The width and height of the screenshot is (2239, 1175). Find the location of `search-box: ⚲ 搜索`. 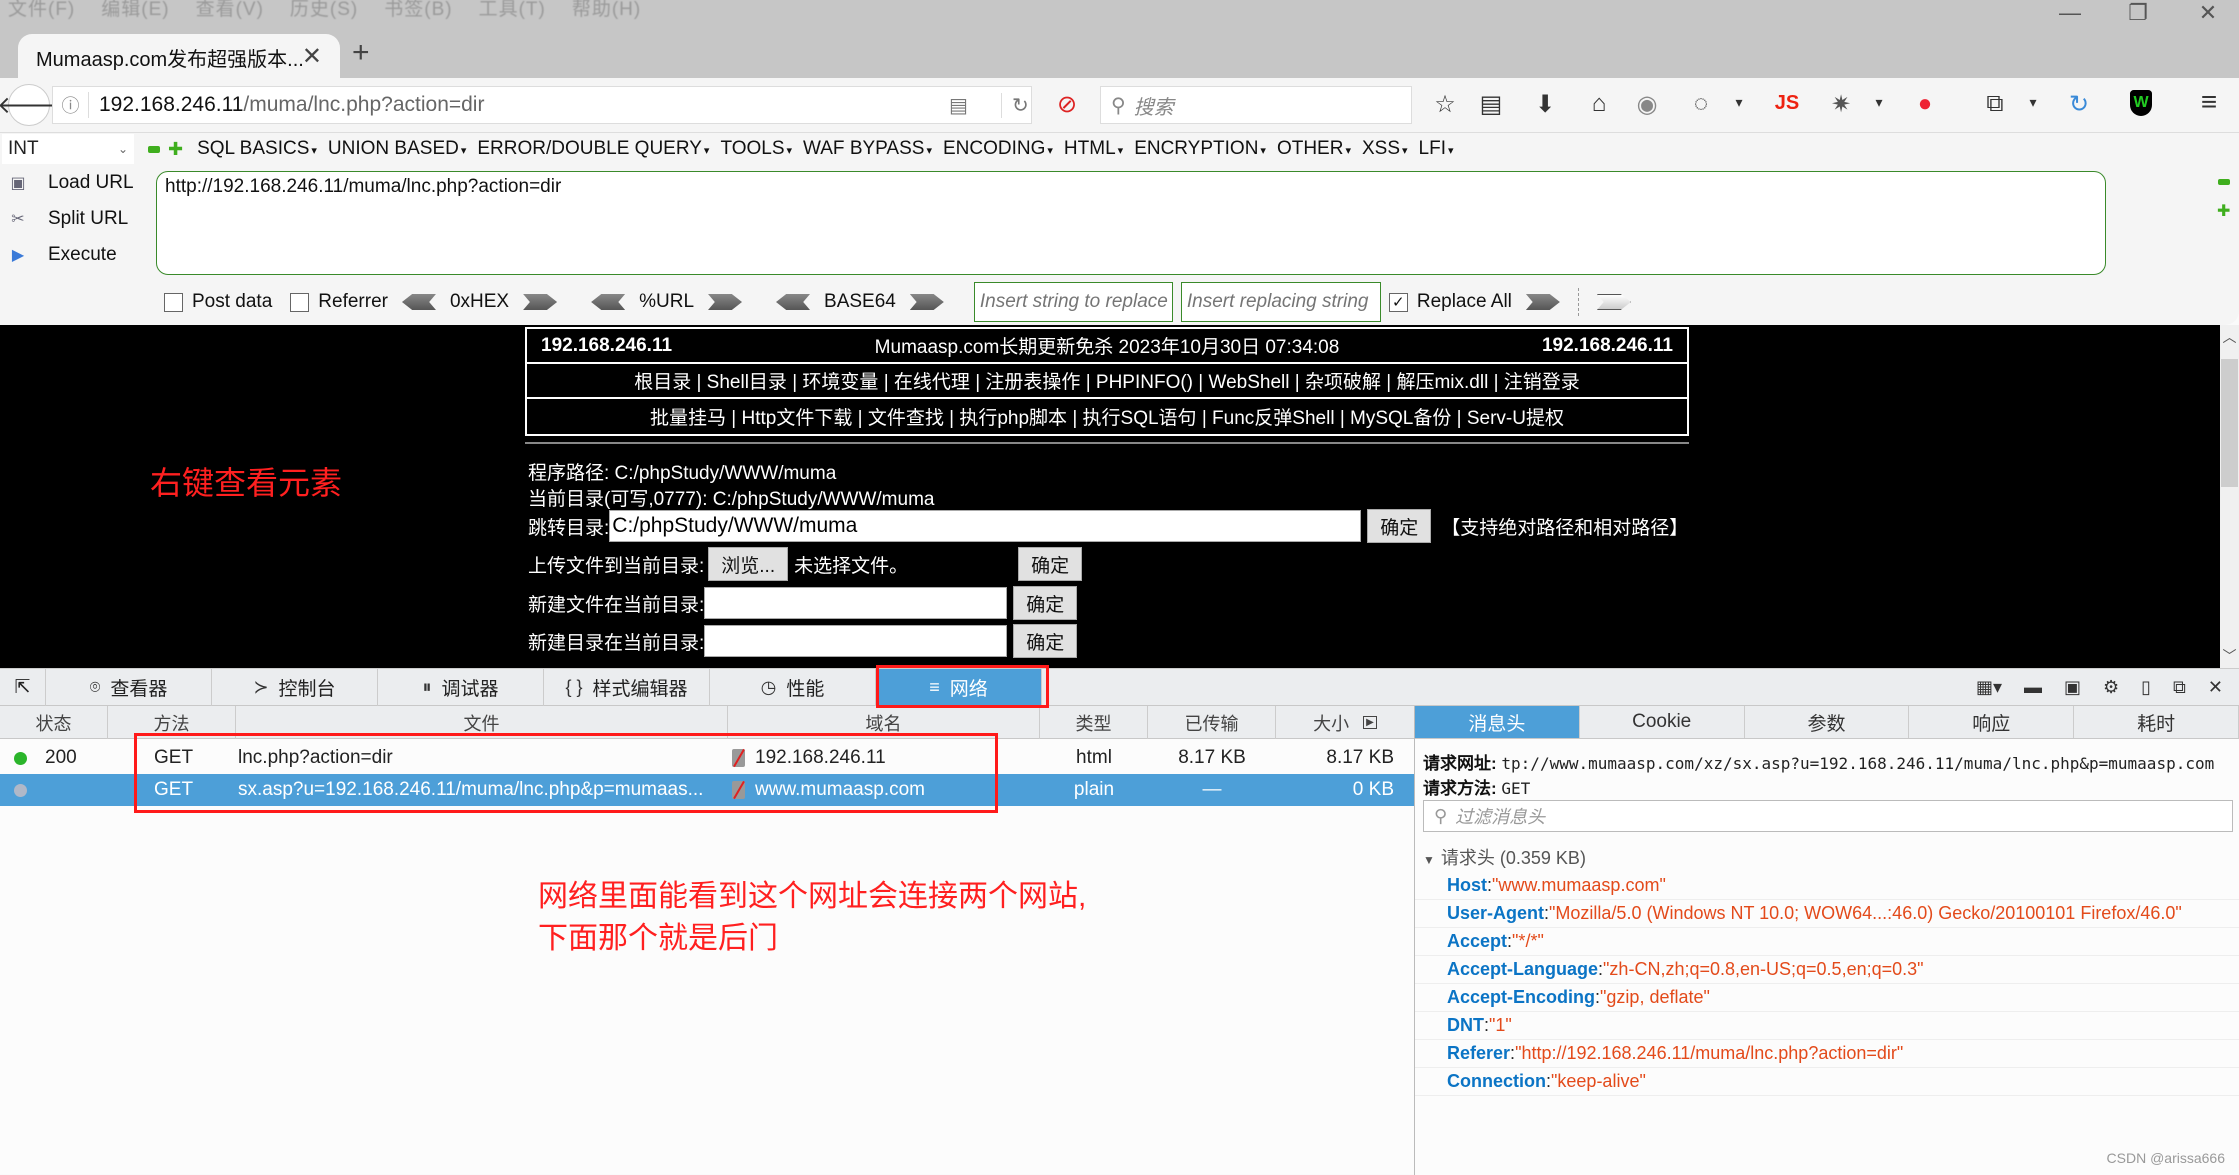

search-box: ⚲ 搜索 is located at coordinates (1256, 105).